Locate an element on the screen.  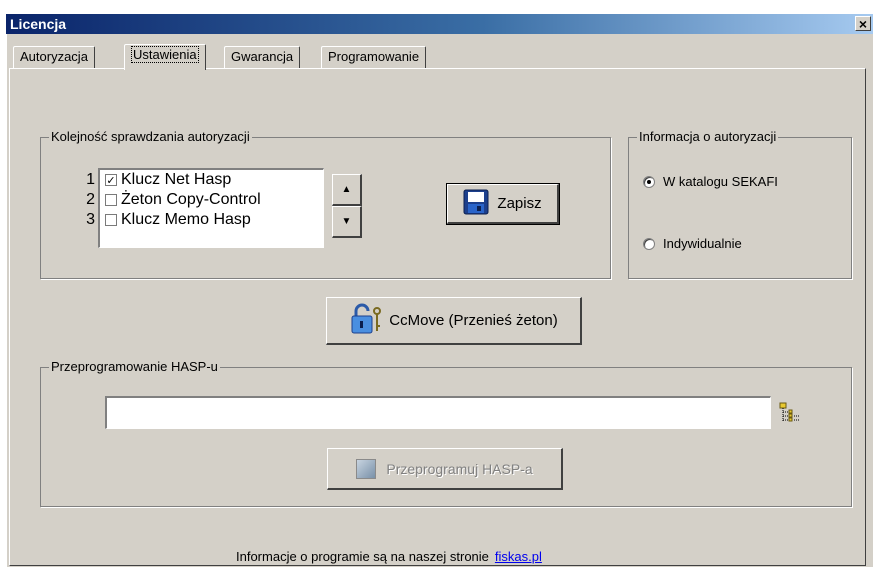
tab-label: Autoryzacja is located at coordinates (54, 56).